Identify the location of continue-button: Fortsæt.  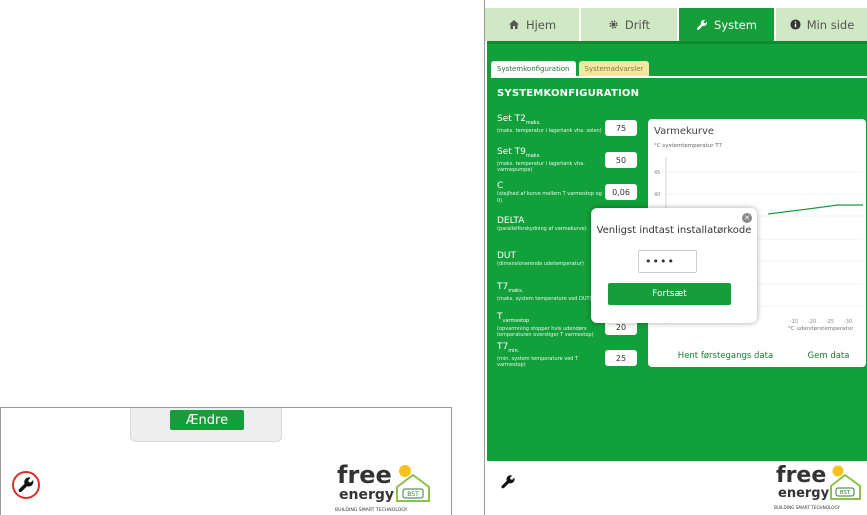
(669, 294).